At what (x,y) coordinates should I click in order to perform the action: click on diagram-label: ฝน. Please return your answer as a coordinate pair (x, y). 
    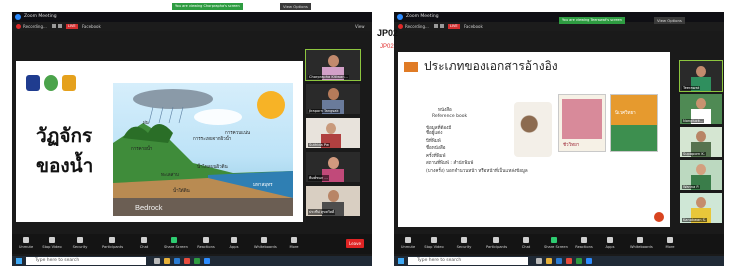
    Looking at the image, I should click on (146, 123).